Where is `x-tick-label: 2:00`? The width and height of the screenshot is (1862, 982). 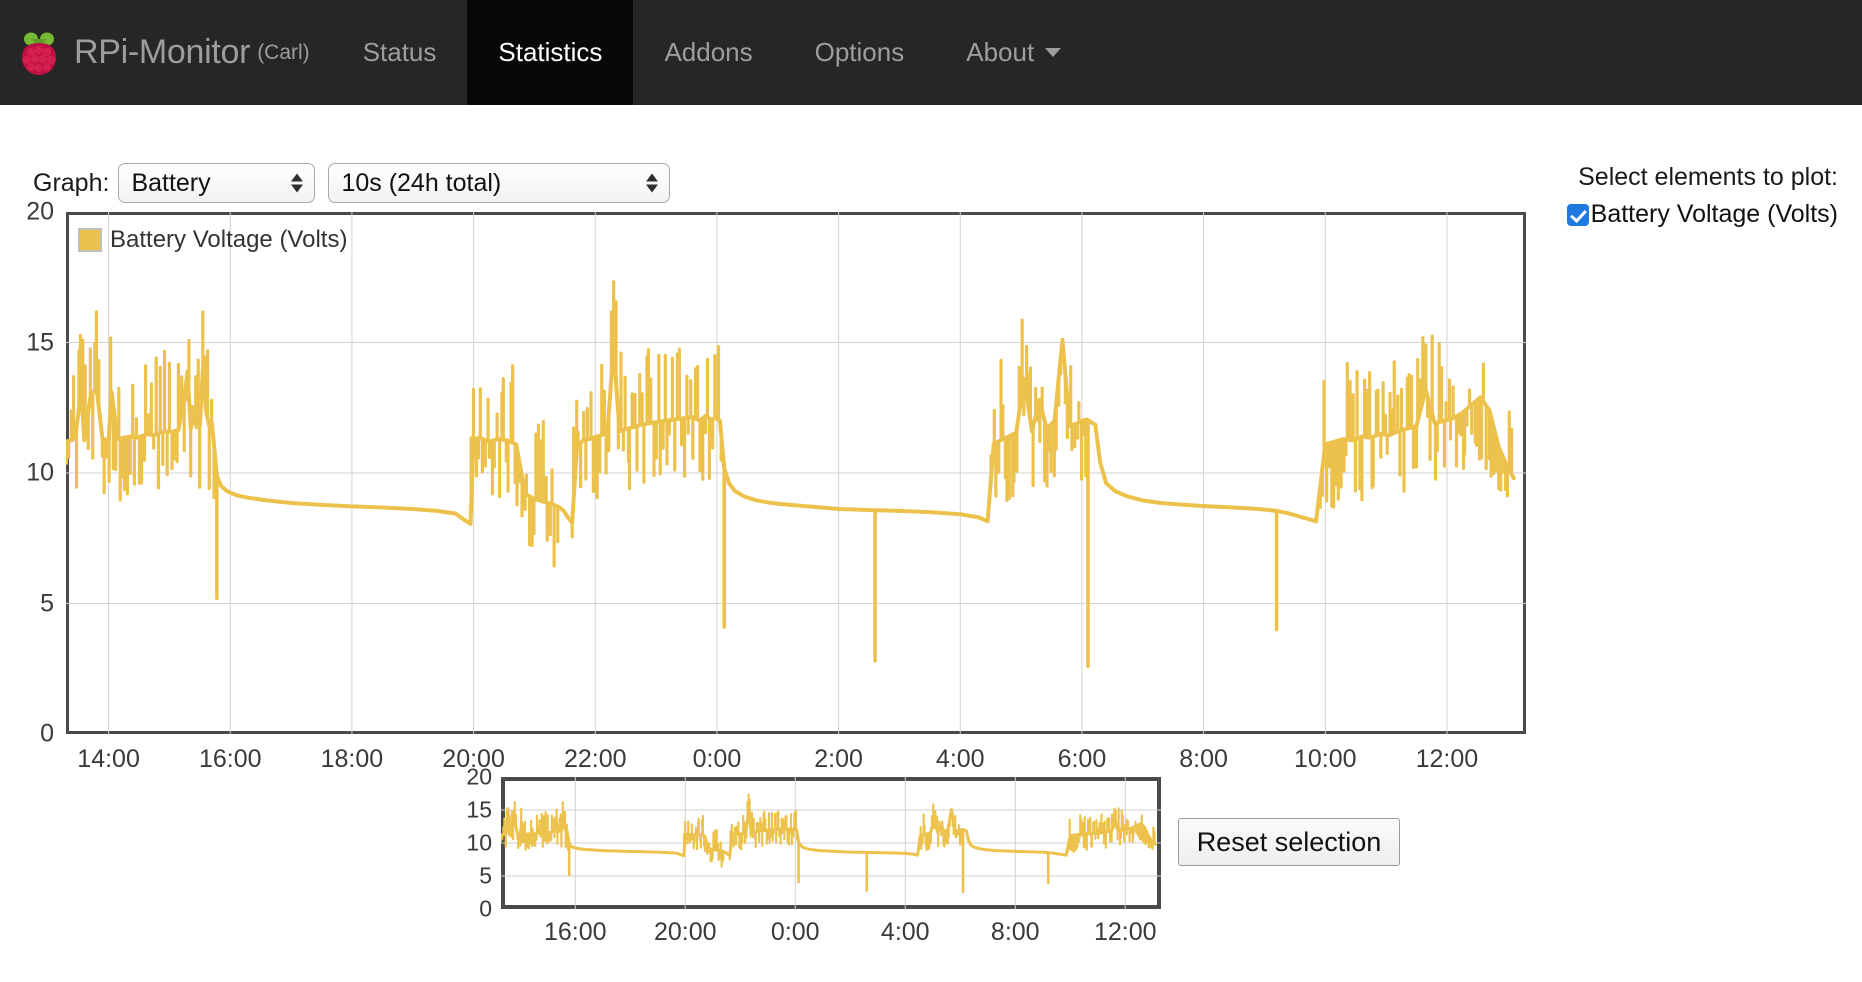
x-tick-label: 2:00 is located at coordinates (838, 759).